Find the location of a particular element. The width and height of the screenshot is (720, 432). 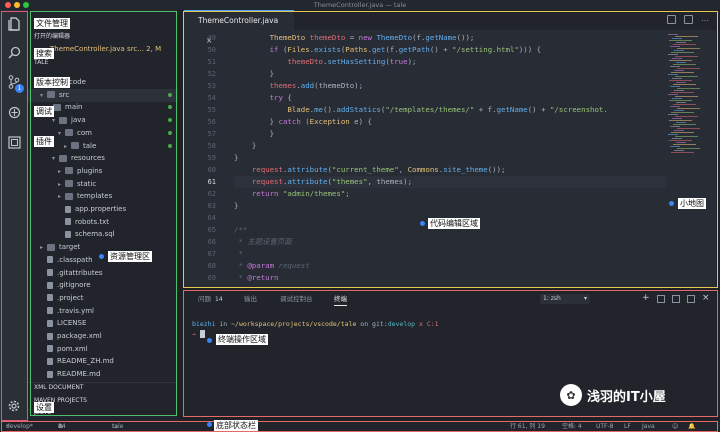

title-bar: ThemeController.java — tale is located at coordinates (360, 5).